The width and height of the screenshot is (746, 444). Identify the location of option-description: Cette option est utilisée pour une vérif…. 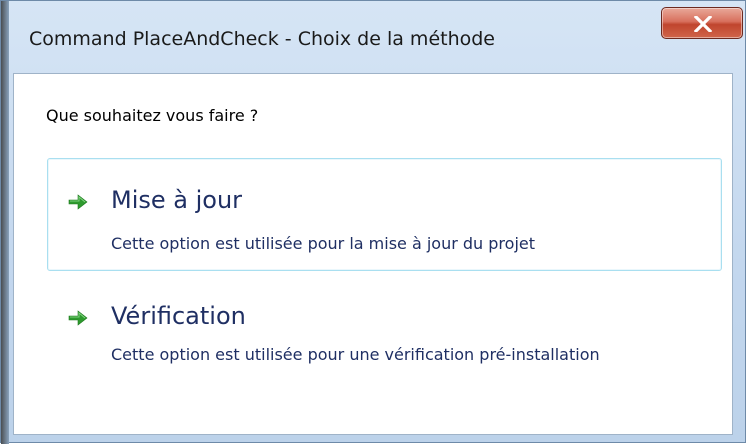
(355, 354).